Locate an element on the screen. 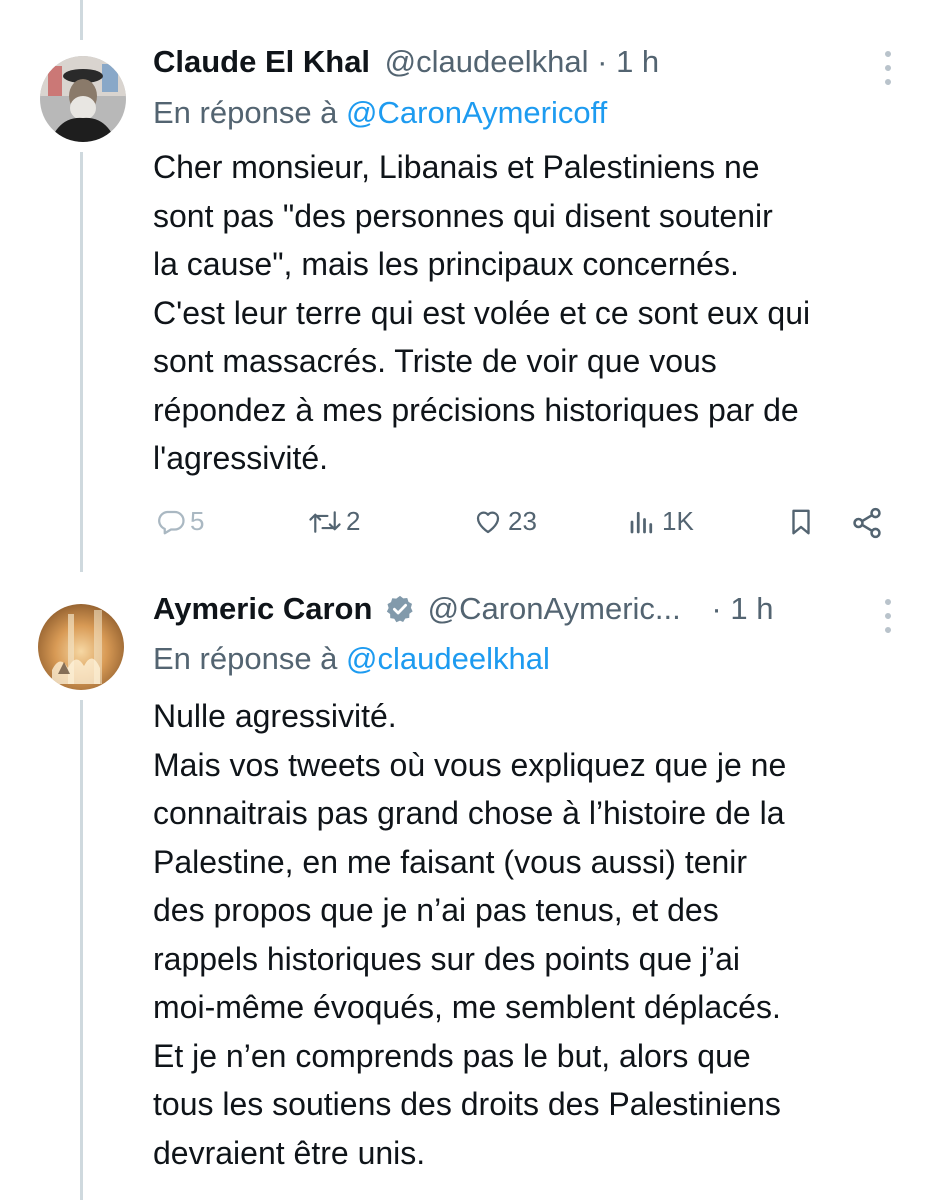  tweet-actions: 5 2 23 1K is located at coordinates (467, 525).